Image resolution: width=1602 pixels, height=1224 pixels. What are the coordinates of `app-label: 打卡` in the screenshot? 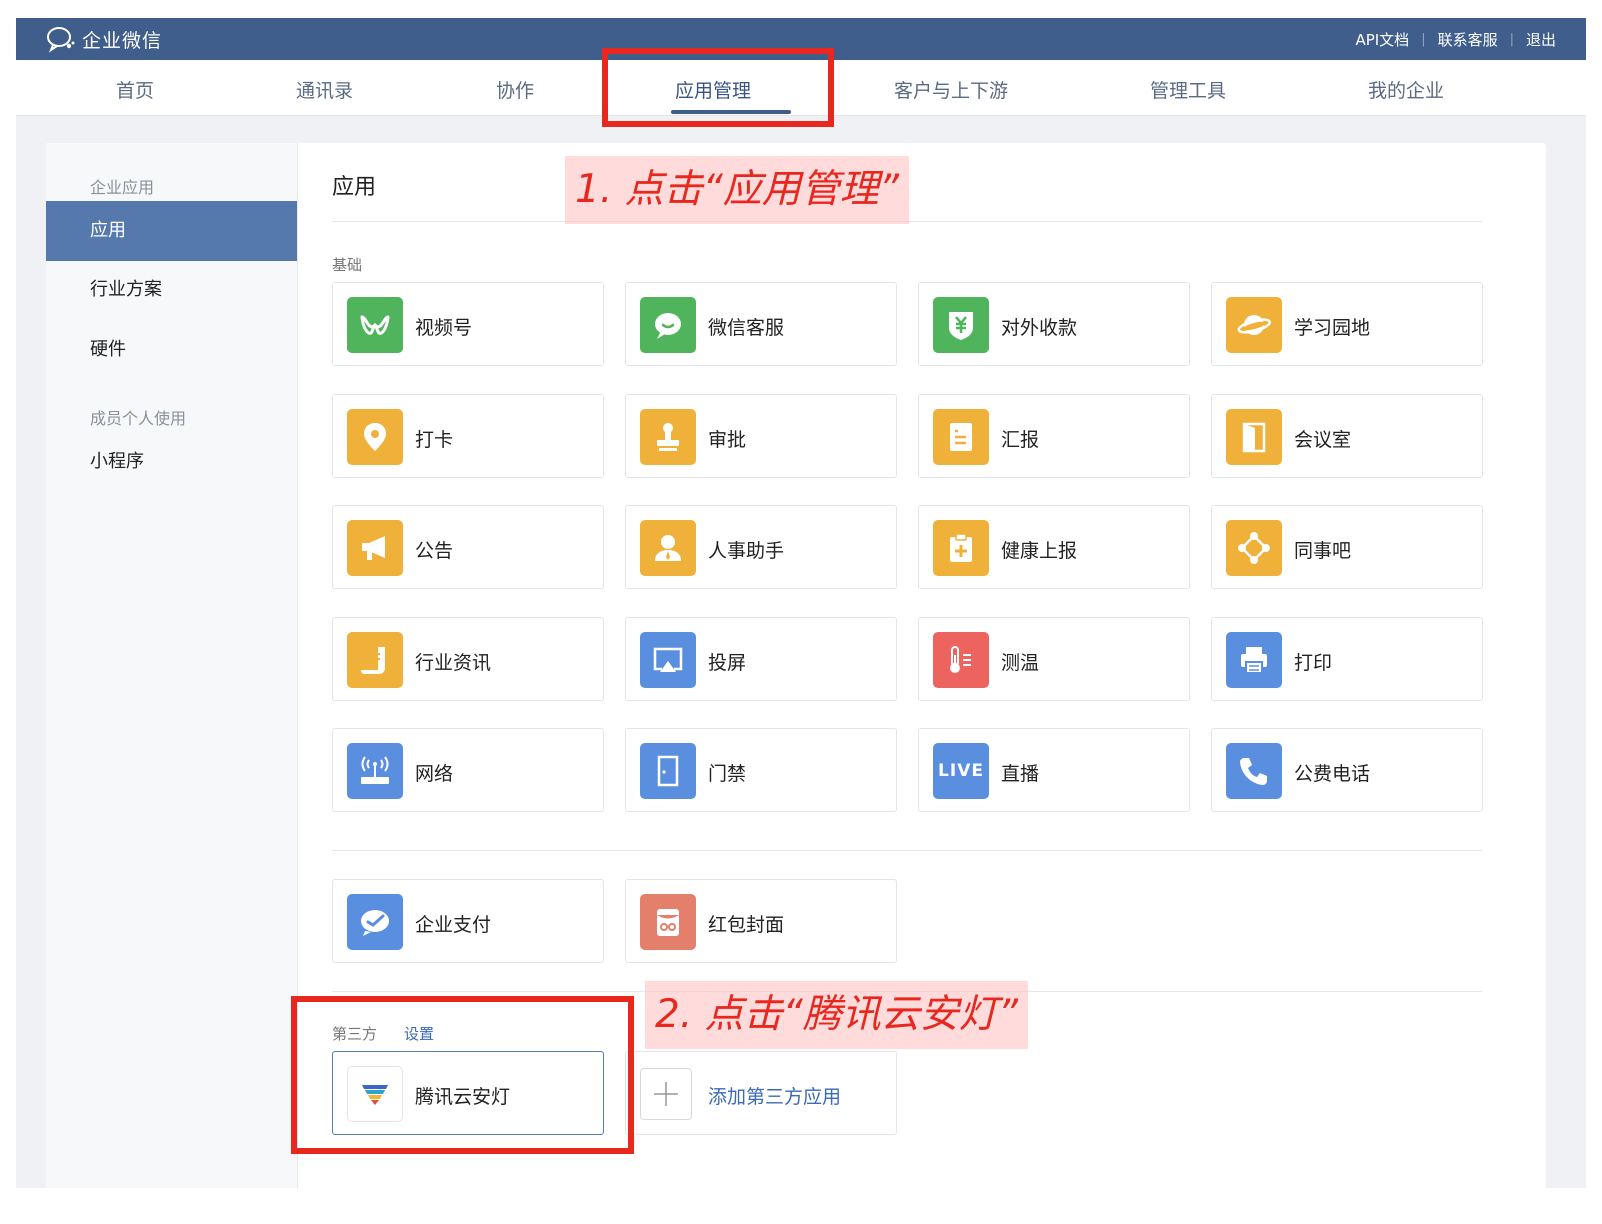 It's located at (434, 440).